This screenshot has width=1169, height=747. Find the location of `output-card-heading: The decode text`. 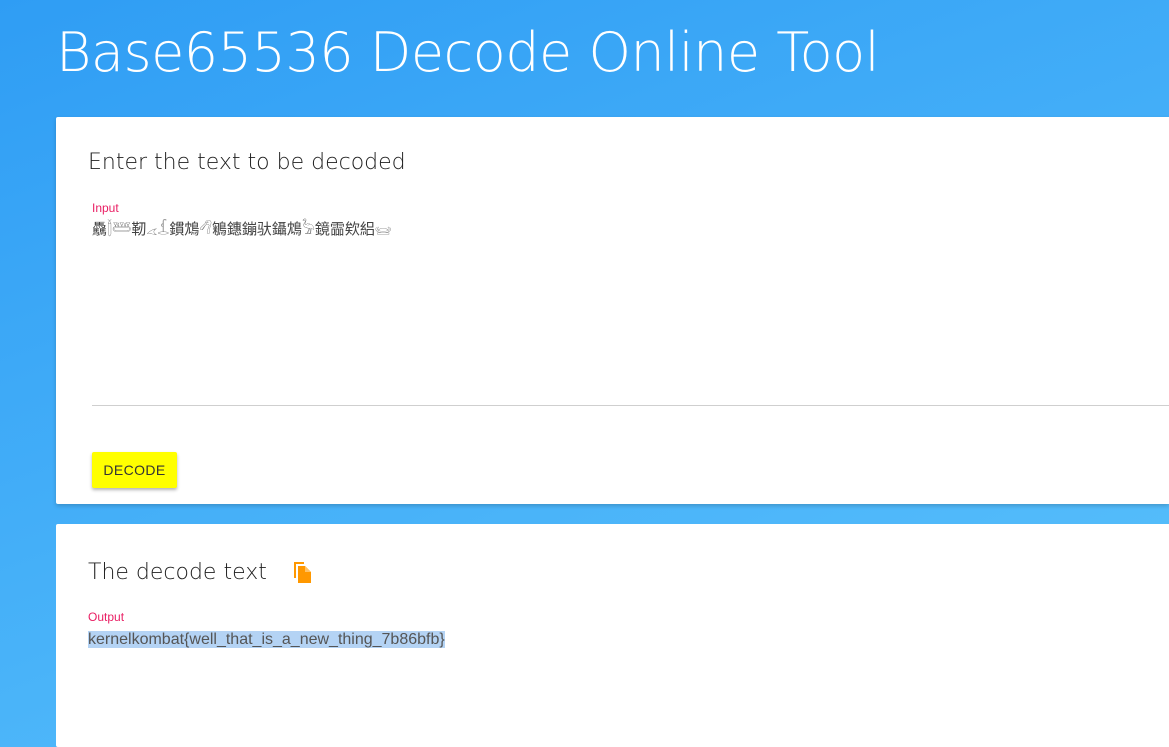

output-card-heading: The decode text is located at coordinates (177, 572).